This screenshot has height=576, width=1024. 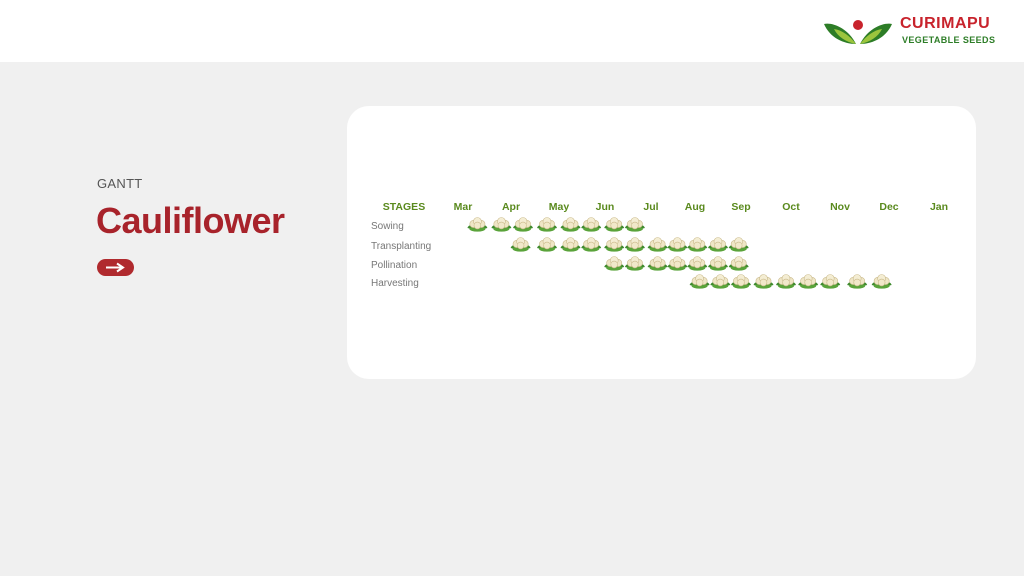 I want to click on arrow-right-icon, so click(x=115, y=267).